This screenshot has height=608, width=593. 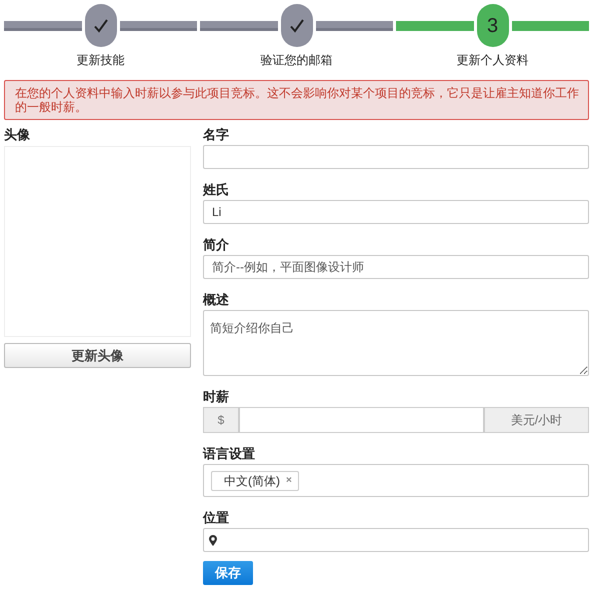 What do you see at coordinates (396, 480) in the screenshot?
I see `tag-field: 中文(简体) ×` at bounding box center [396, 480].